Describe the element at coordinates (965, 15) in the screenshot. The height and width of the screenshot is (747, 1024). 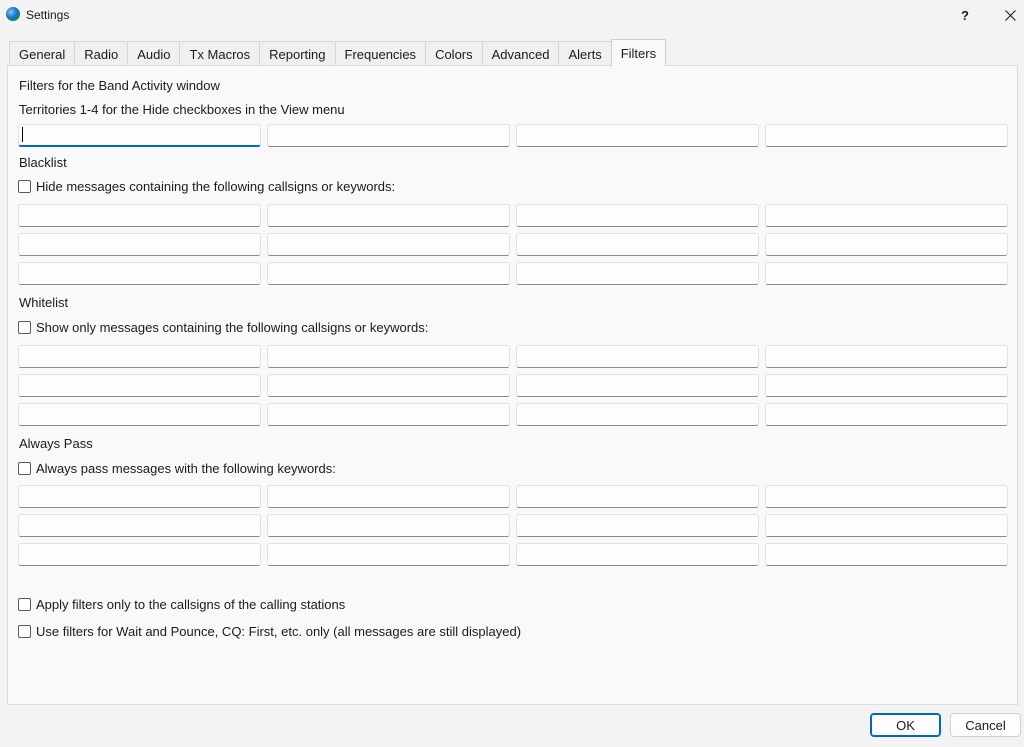
I see `help-button: ?` at that location.